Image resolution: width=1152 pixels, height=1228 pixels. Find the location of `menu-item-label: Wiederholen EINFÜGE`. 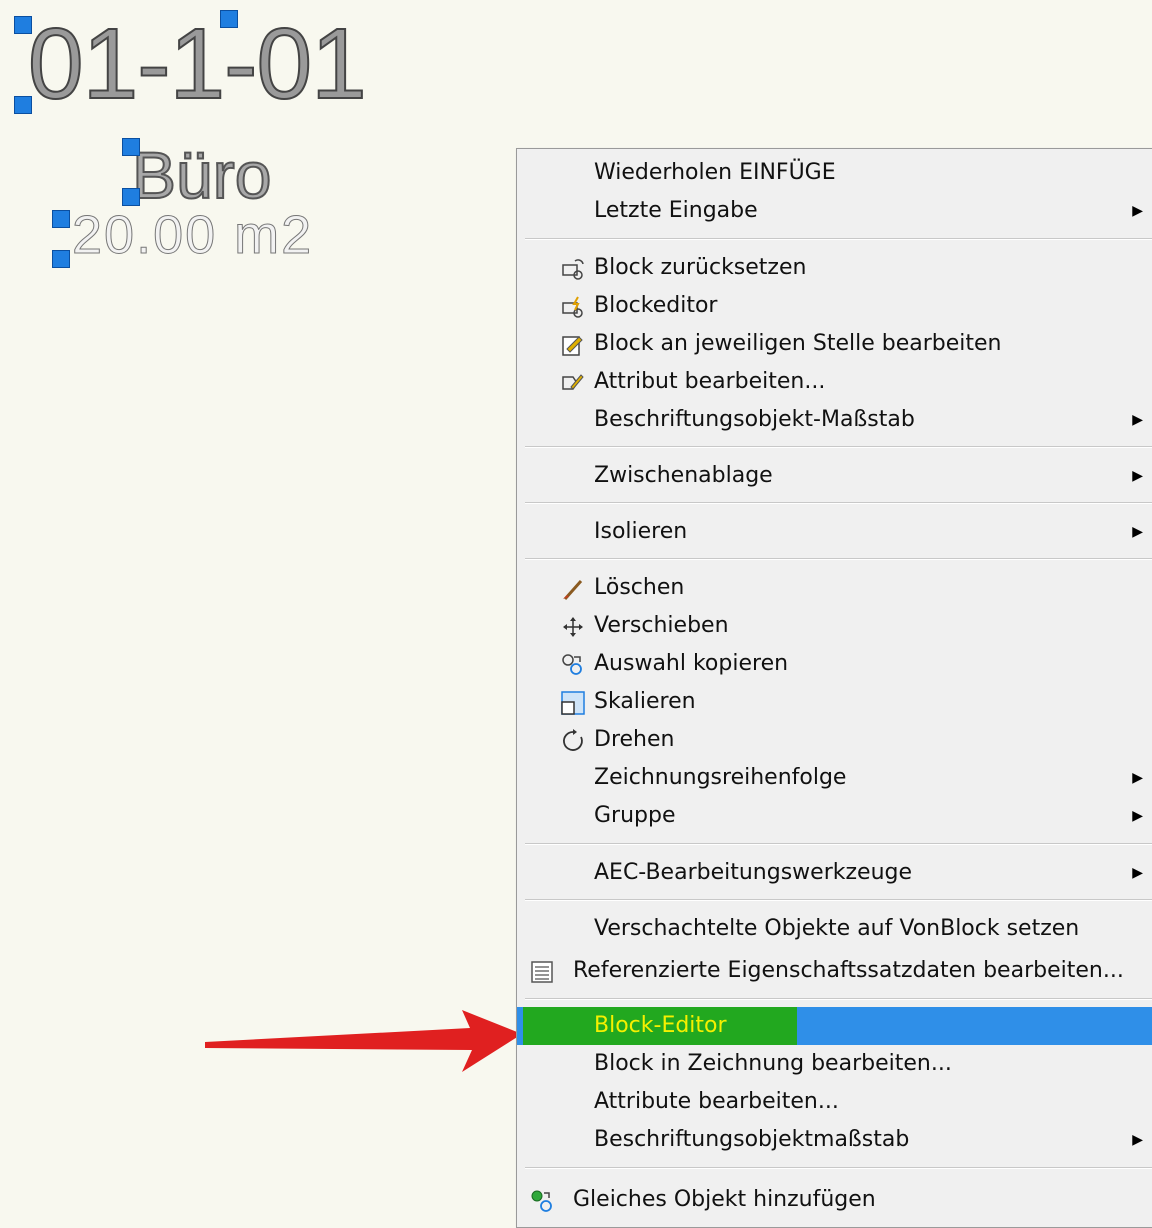

menu-item-label: Wiederholen EINFÜGE is located at coordinates (715, 172).